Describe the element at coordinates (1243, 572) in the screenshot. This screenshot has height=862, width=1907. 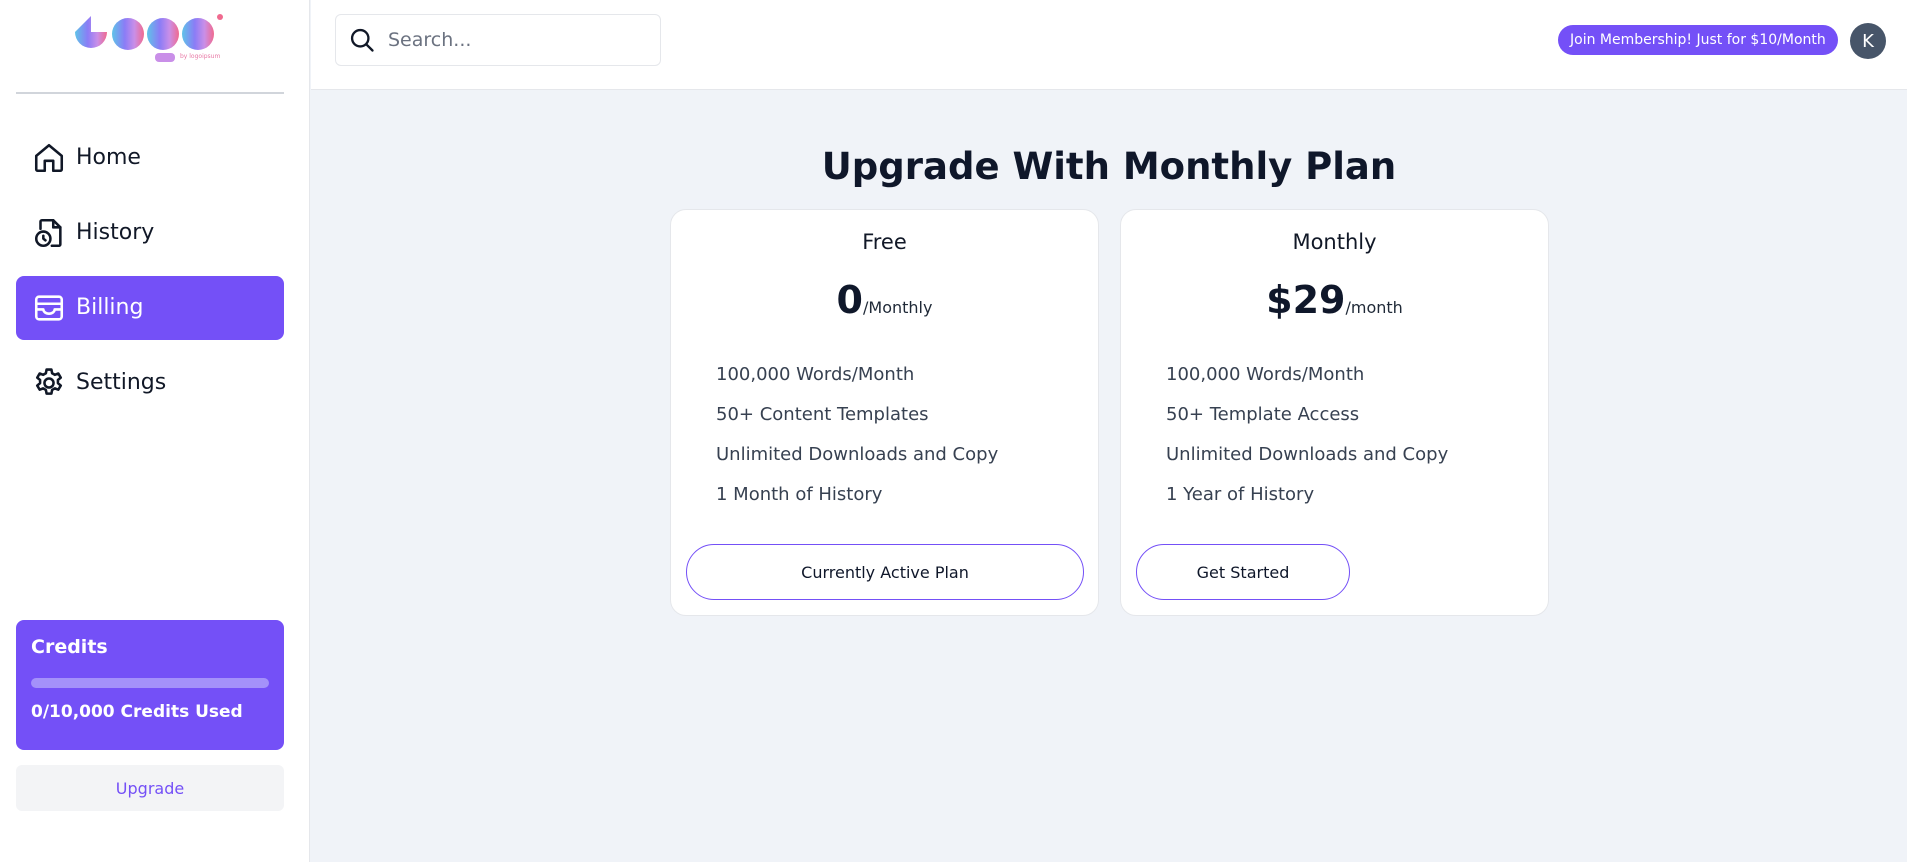
I see `get-started-button: Get Started` at that location.